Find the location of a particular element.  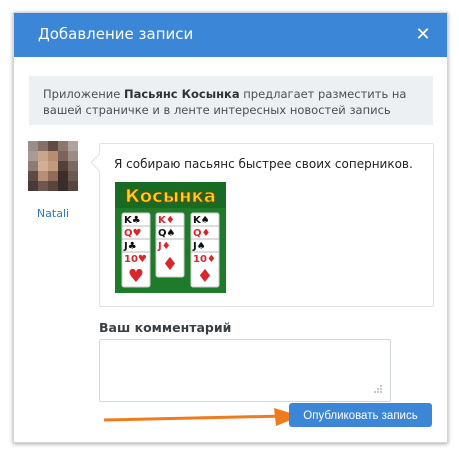

card-label: K♦ is located at coordinates (166, 220).